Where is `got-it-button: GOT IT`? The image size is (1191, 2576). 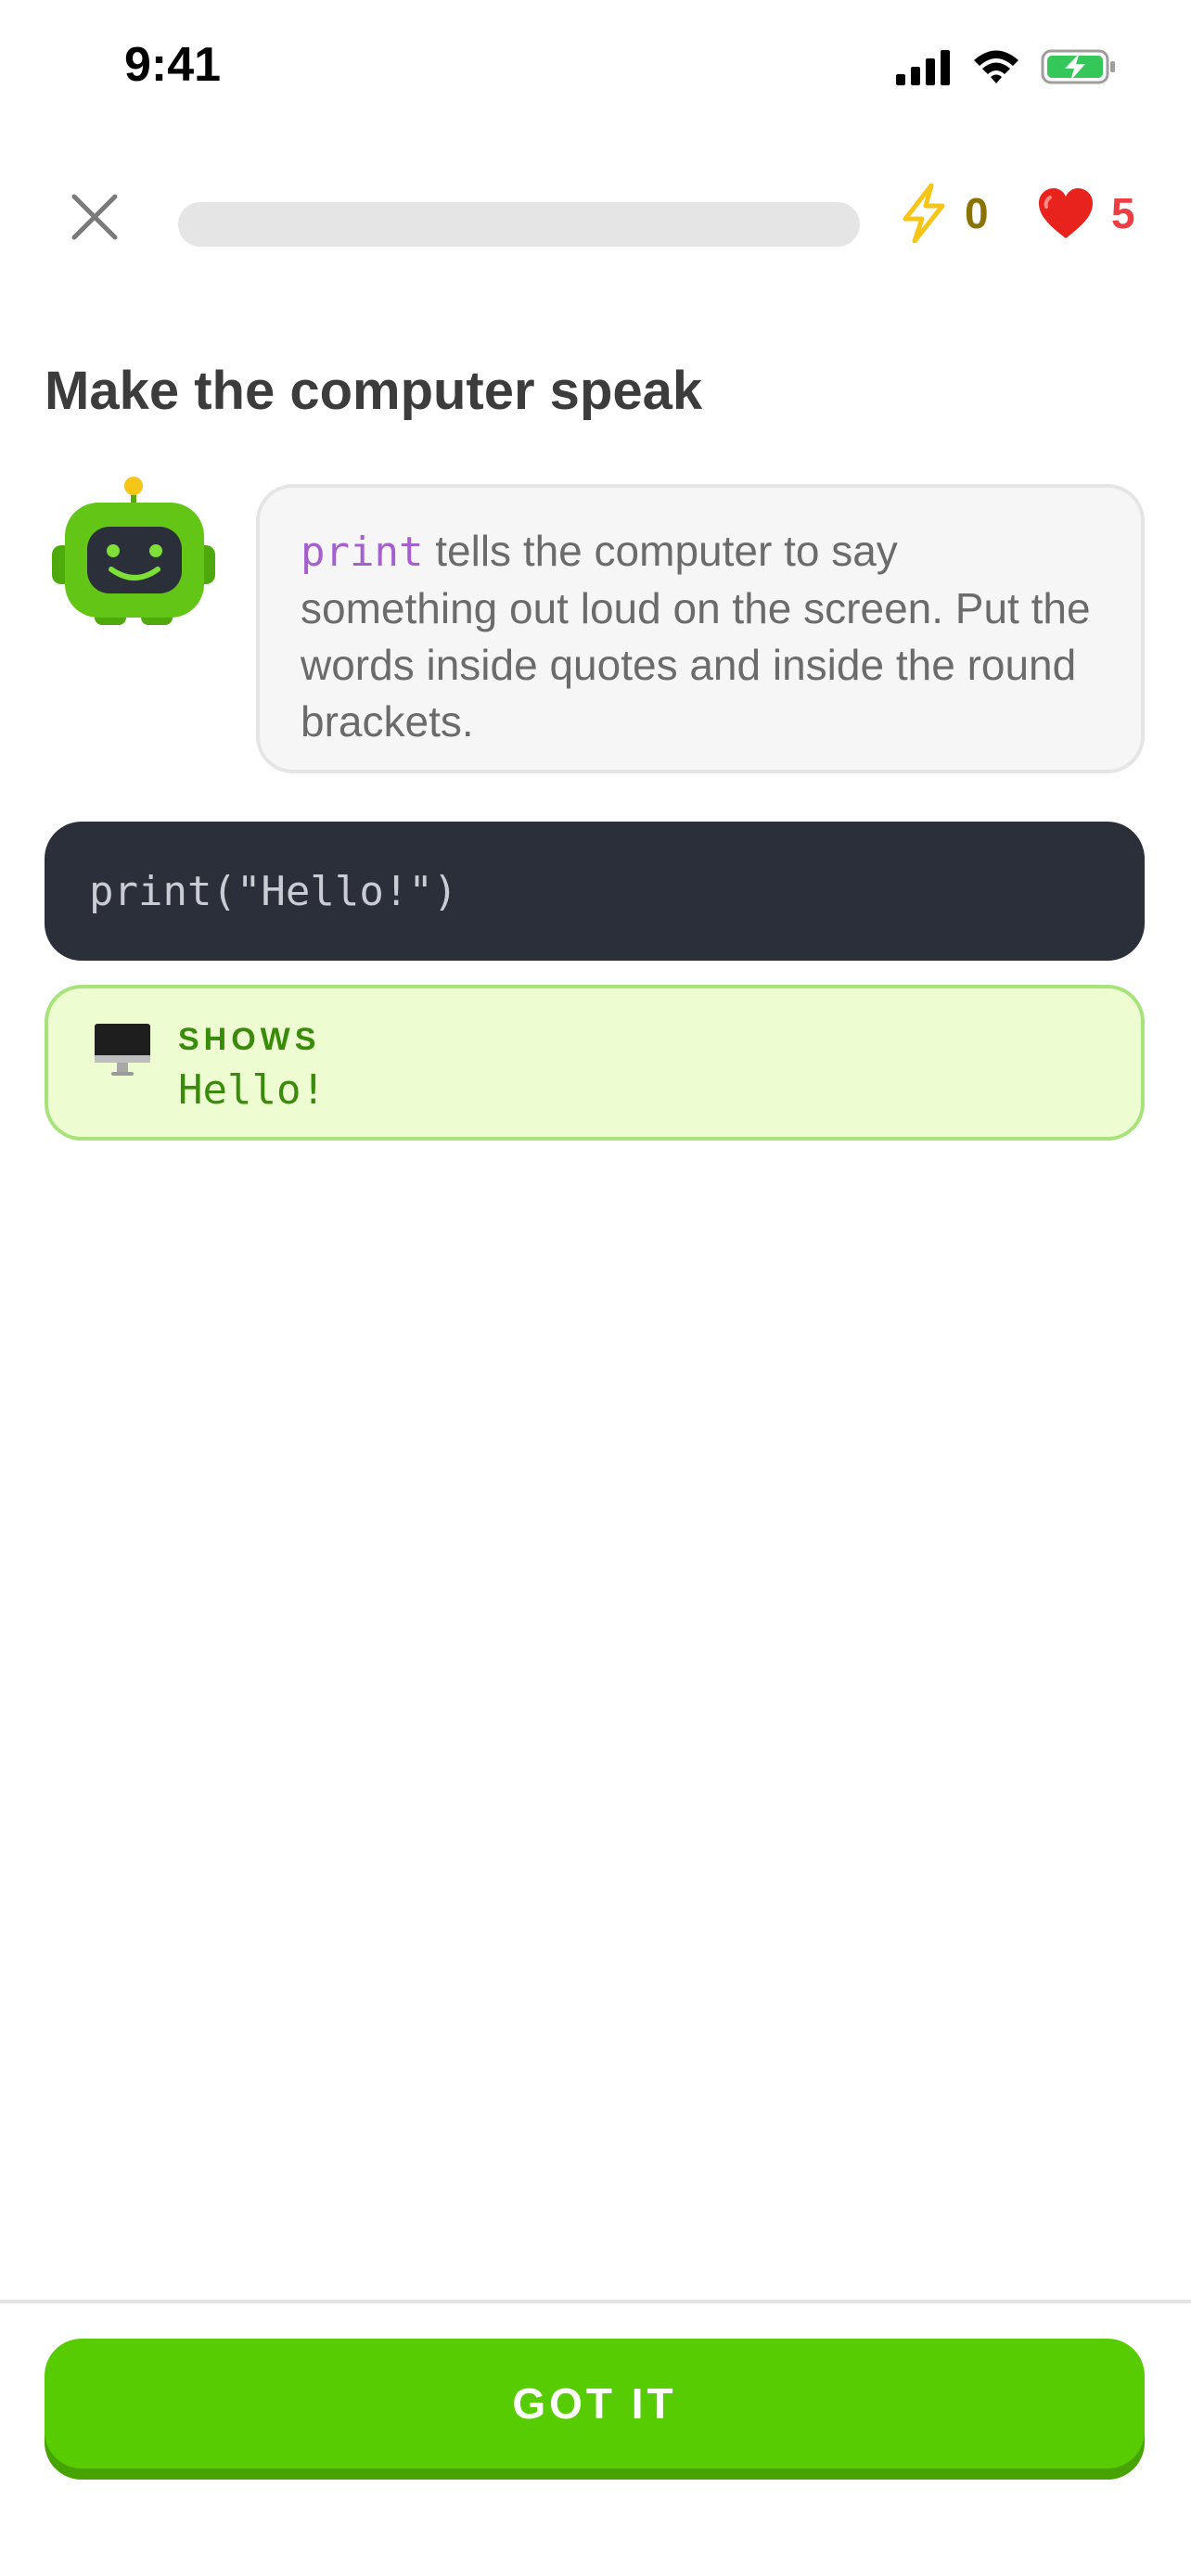
got-it-button: GOT IT is located at coordinates (595, 2404).